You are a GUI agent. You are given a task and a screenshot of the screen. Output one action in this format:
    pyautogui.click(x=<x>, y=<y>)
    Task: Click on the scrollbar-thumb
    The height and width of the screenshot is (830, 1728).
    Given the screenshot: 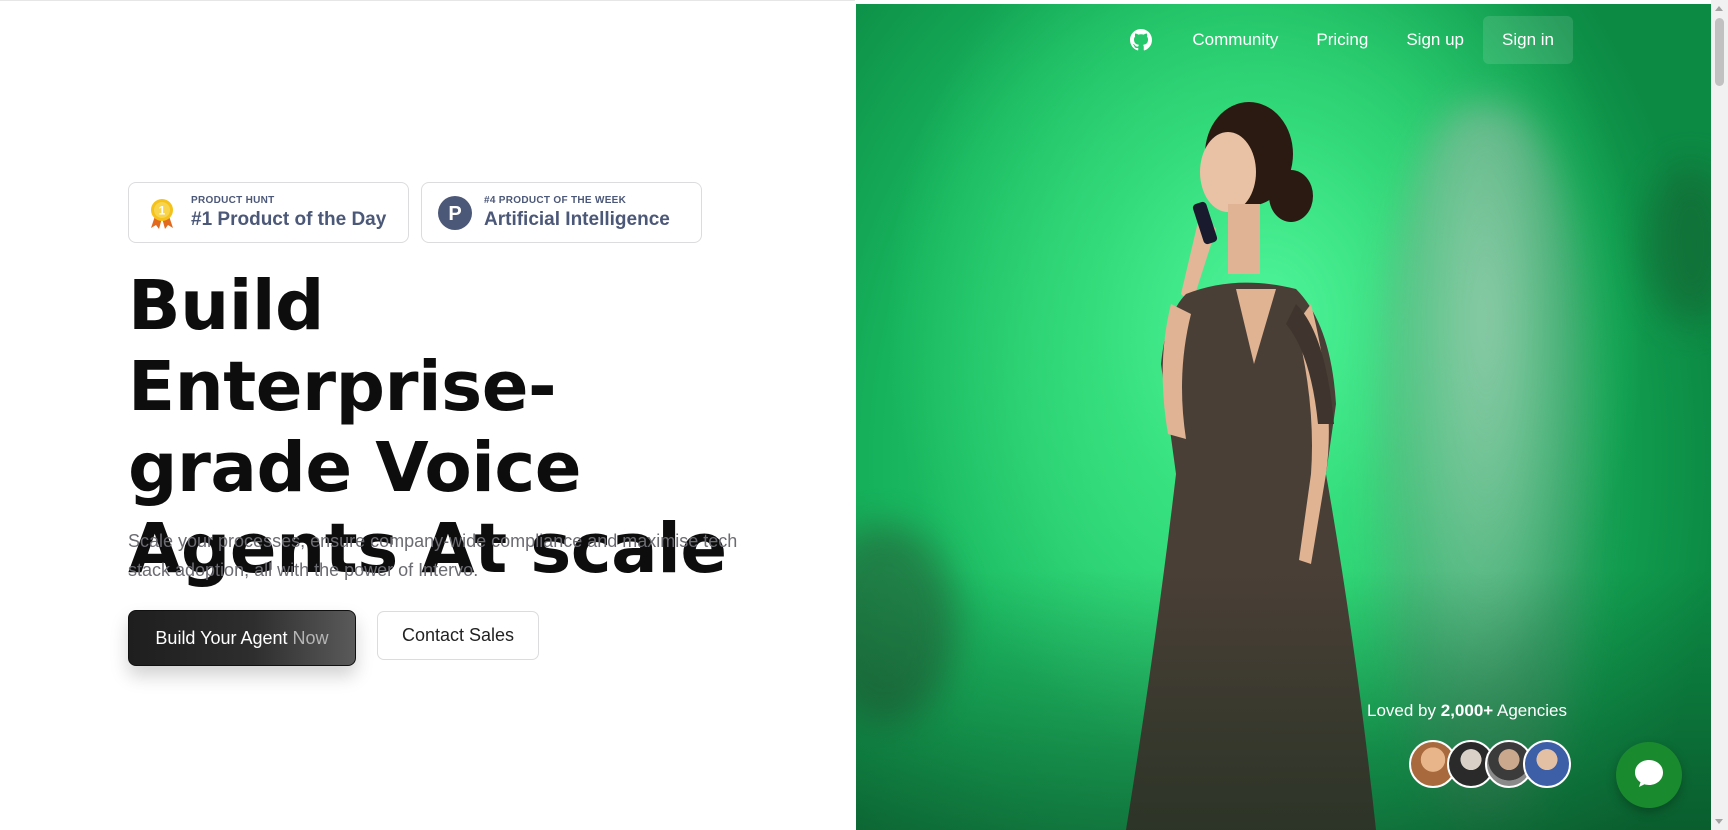 What is the action you would take?
    pyautogui.click(x=1719, y=52)
    